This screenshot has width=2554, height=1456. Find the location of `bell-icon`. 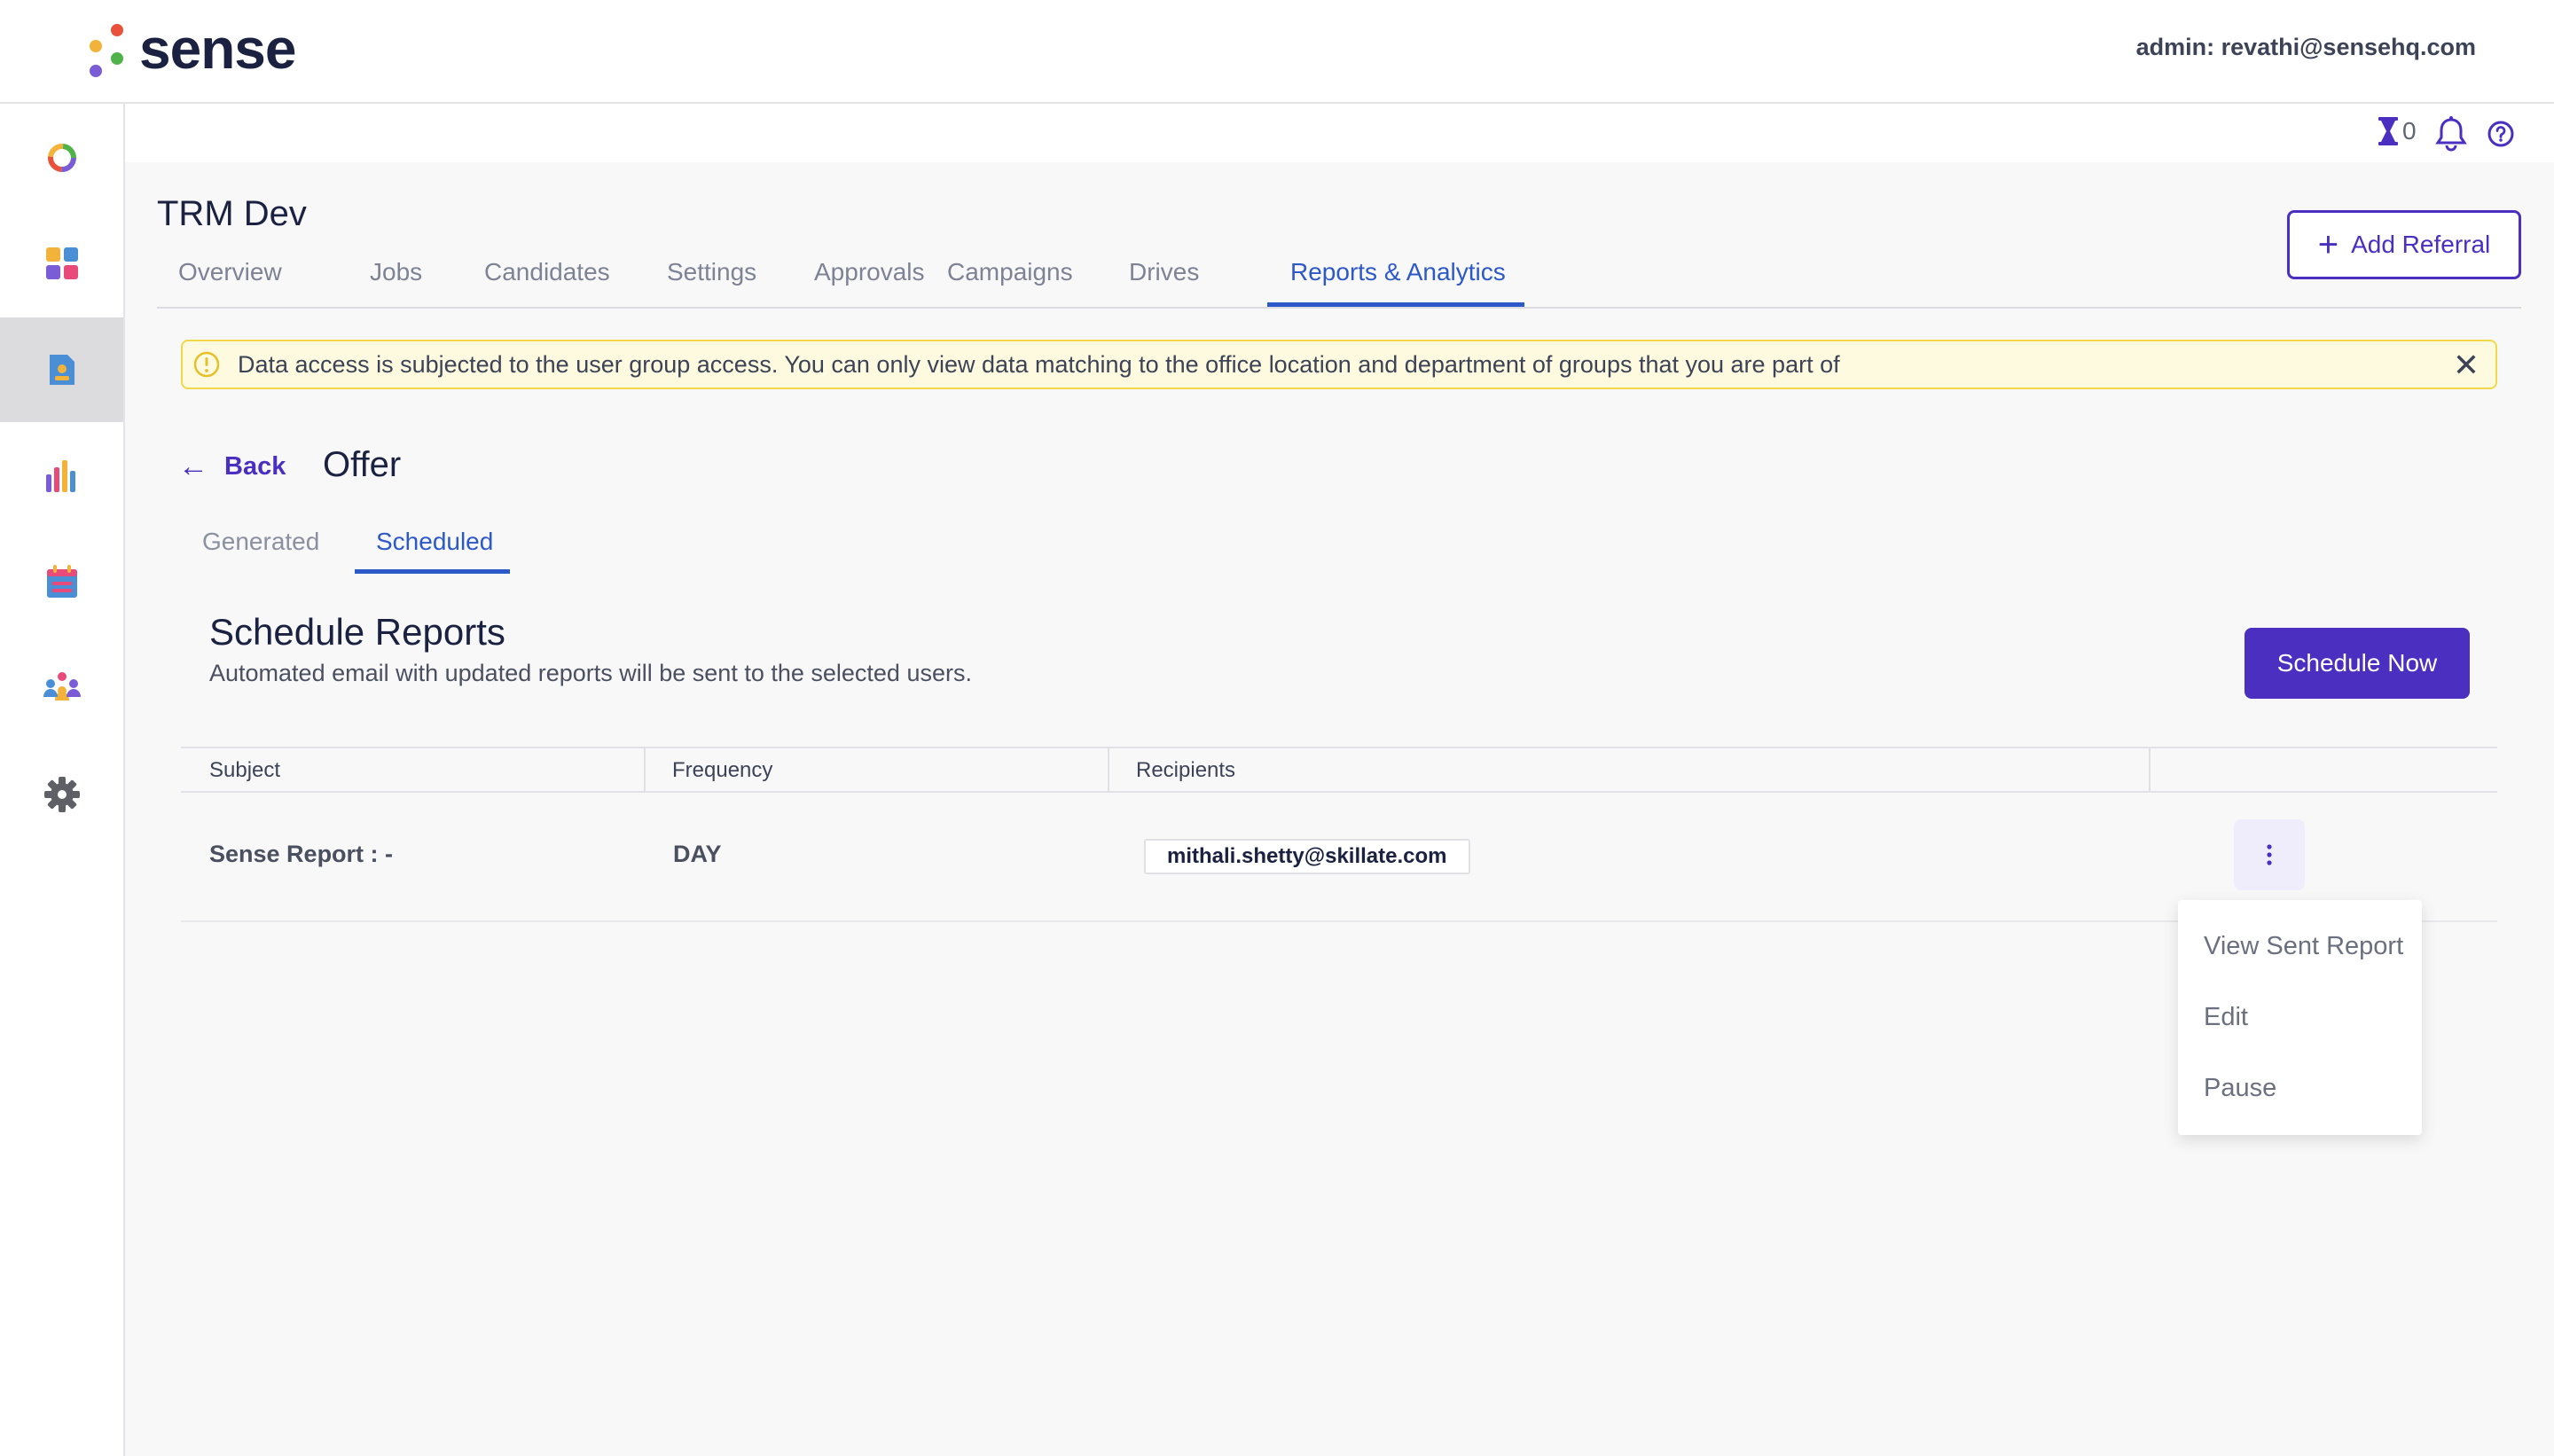

bell-icon is located at coordinates (2451, 134).